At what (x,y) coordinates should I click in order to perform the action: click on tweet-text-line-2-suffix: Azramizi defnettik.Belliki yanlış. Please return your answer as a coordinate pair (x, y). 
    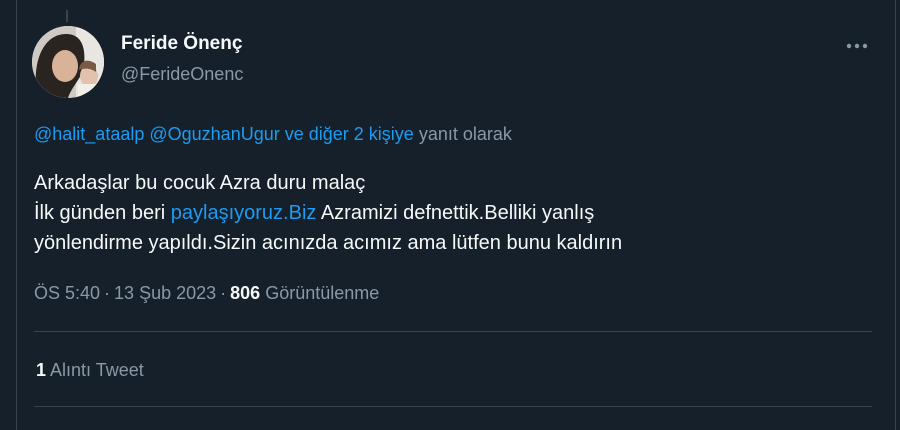
    Looking at the image, I should click on (457, 213).